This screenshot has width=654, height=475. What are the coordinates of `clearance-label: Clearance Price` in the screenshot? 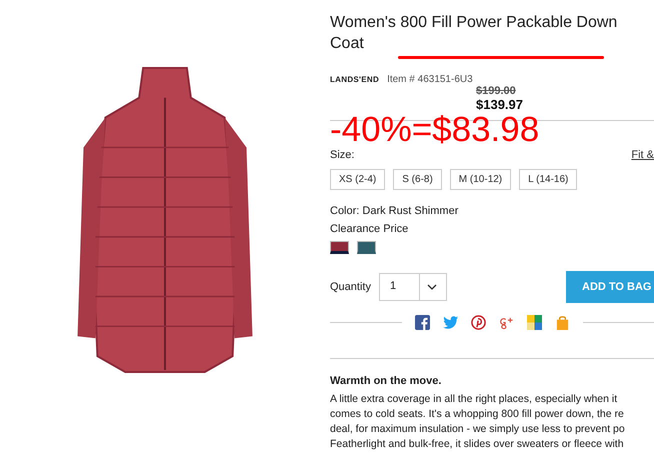 It's located at (370, 229).